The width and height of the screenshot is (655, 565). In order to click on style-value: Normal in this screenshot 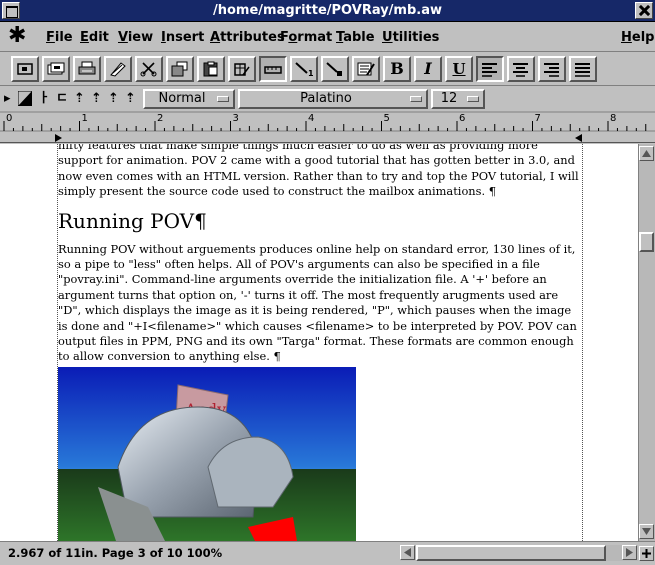, I will do `click(182, 98)`.